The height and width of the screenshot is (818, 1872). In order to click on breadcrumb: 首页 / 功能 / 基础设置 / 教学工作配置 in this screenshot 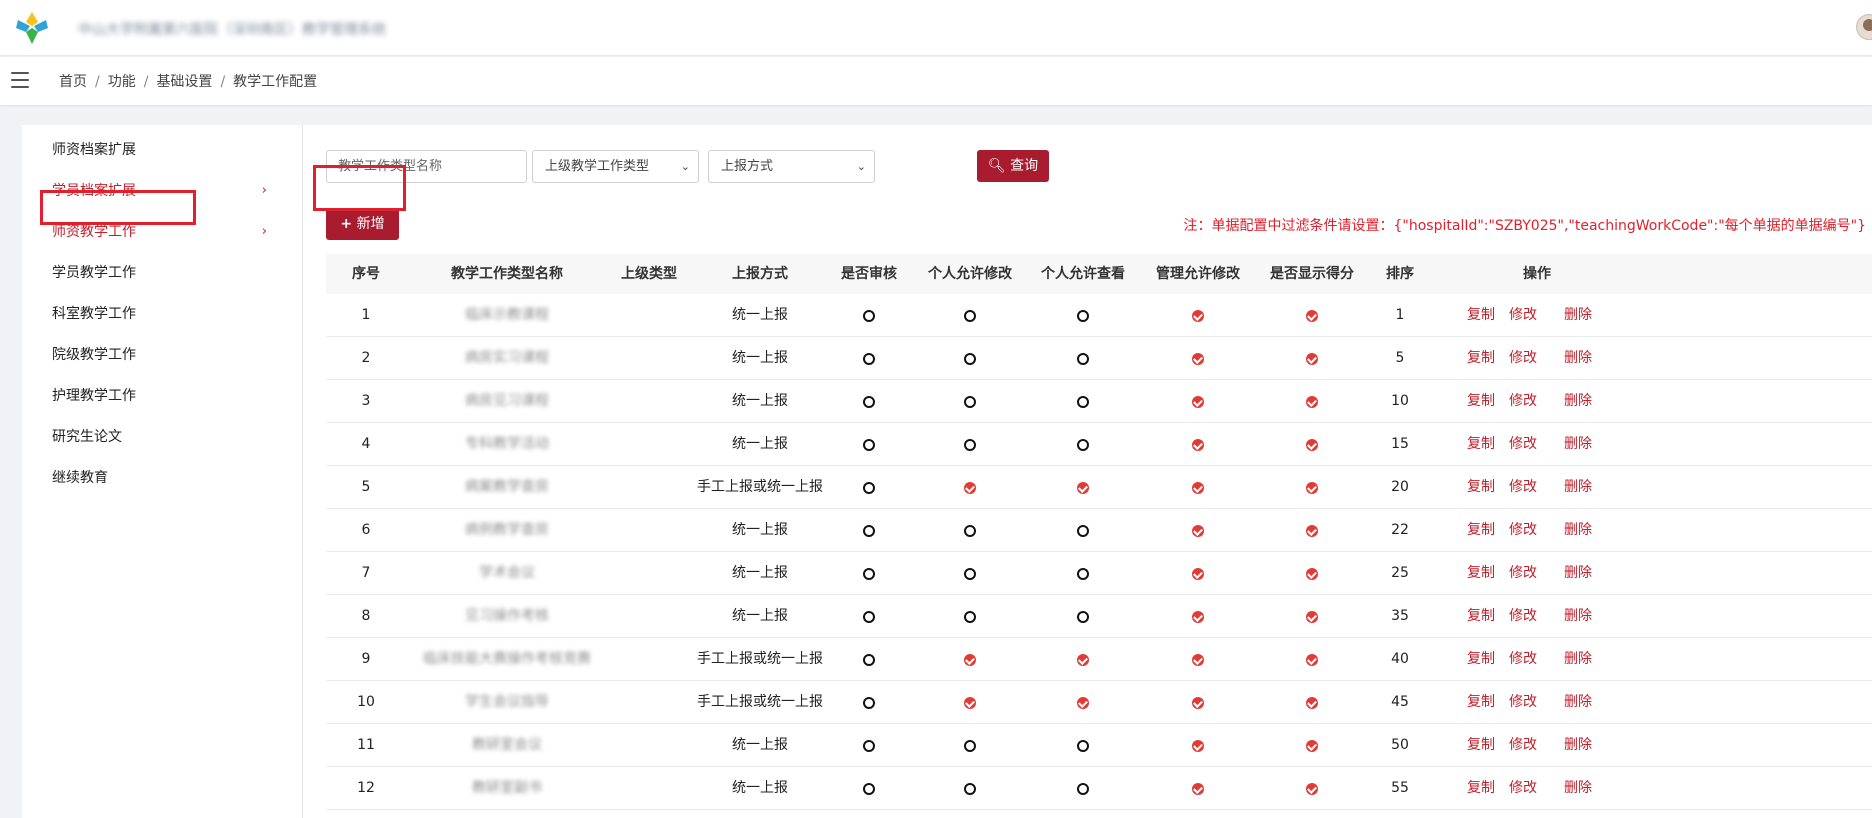, I will do `click(188, 82)`.